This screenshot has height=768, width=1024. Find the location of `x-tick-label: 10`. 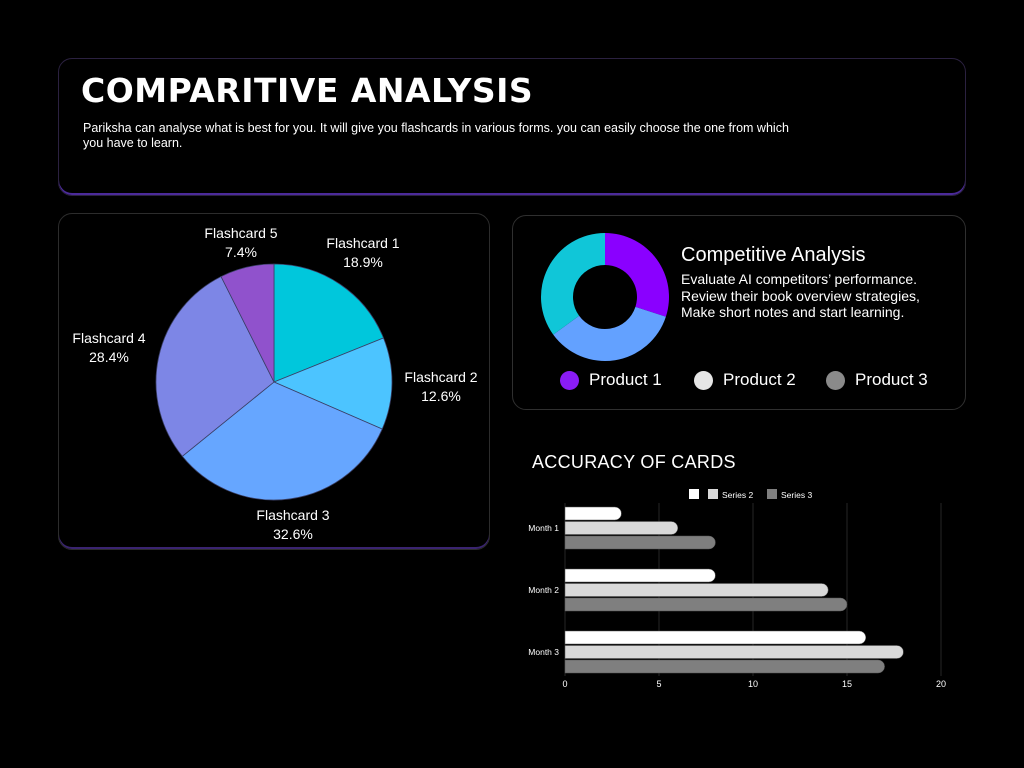

x-tick-label: 10 is located at coordinates (753, 684).